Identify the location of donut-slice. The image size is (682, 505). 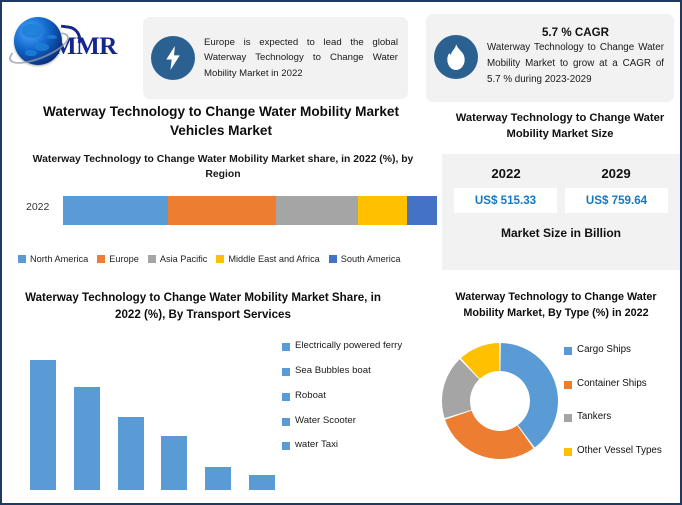
(489, 434).